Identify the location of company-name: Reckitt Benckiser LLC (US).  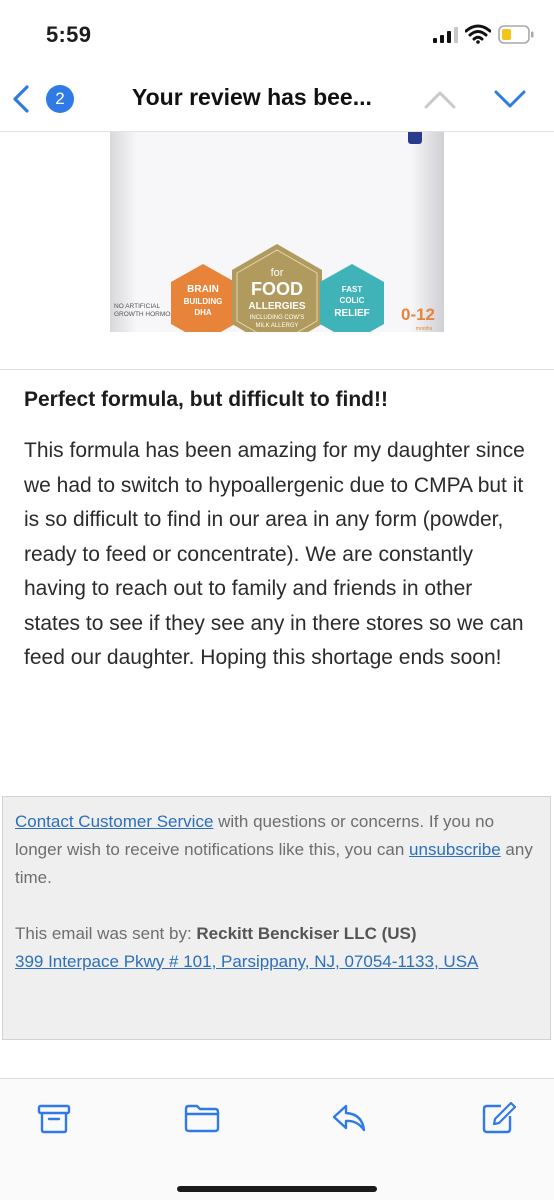
(306, 933).